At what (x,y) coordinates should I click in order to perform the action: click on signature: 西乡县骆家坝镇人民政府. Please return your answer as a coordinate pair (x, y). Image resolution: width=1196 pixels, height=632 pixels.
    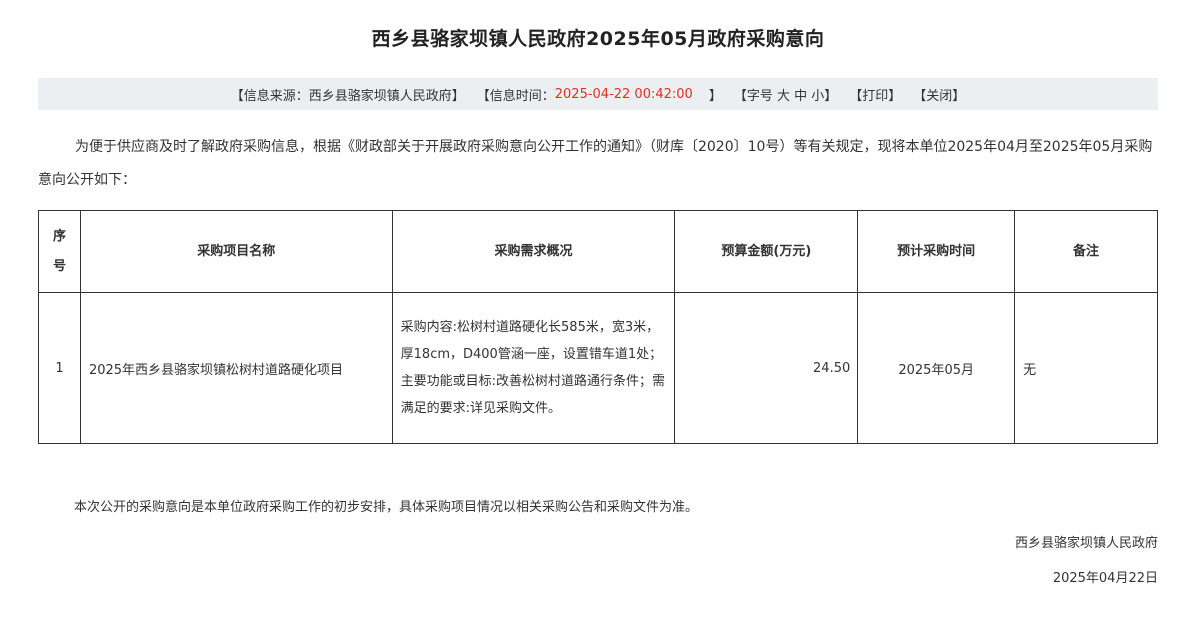
    Looking at the image, I should click on (1086, 543).